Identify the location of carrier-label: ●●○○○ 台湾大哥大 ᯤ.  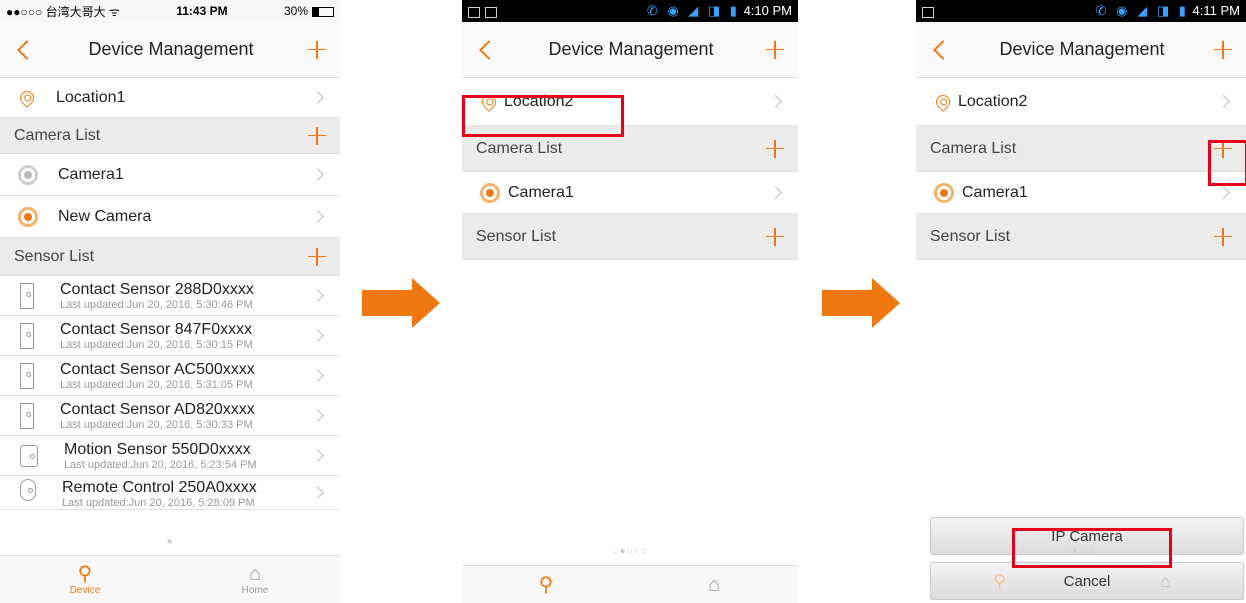
(63, 11).